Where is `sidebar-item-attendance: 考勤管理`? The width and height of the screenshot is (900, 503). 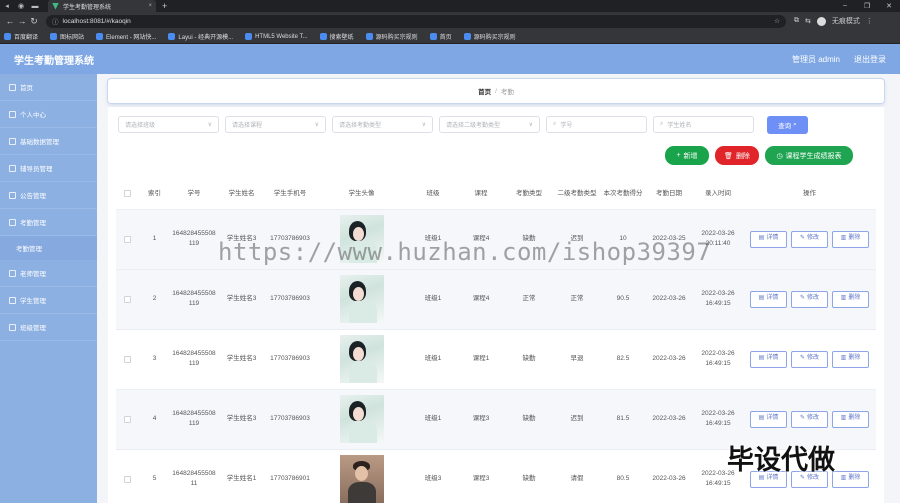
sidebar-item-attendance: 考勤管理 is located at coordinates (48, 222).